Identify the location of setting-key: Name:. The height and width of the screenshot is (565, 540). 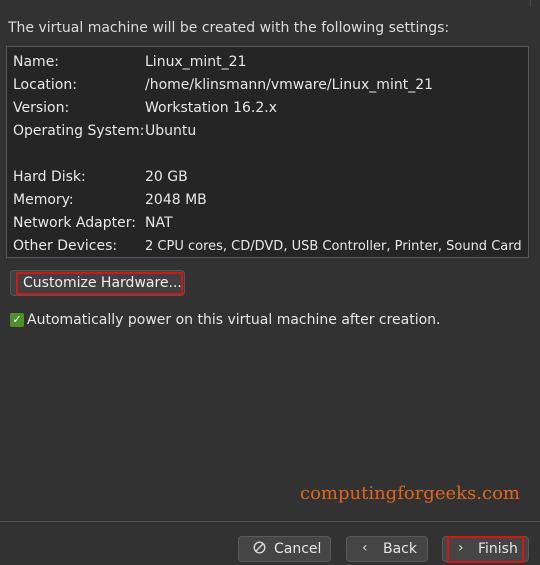
(36, 62).